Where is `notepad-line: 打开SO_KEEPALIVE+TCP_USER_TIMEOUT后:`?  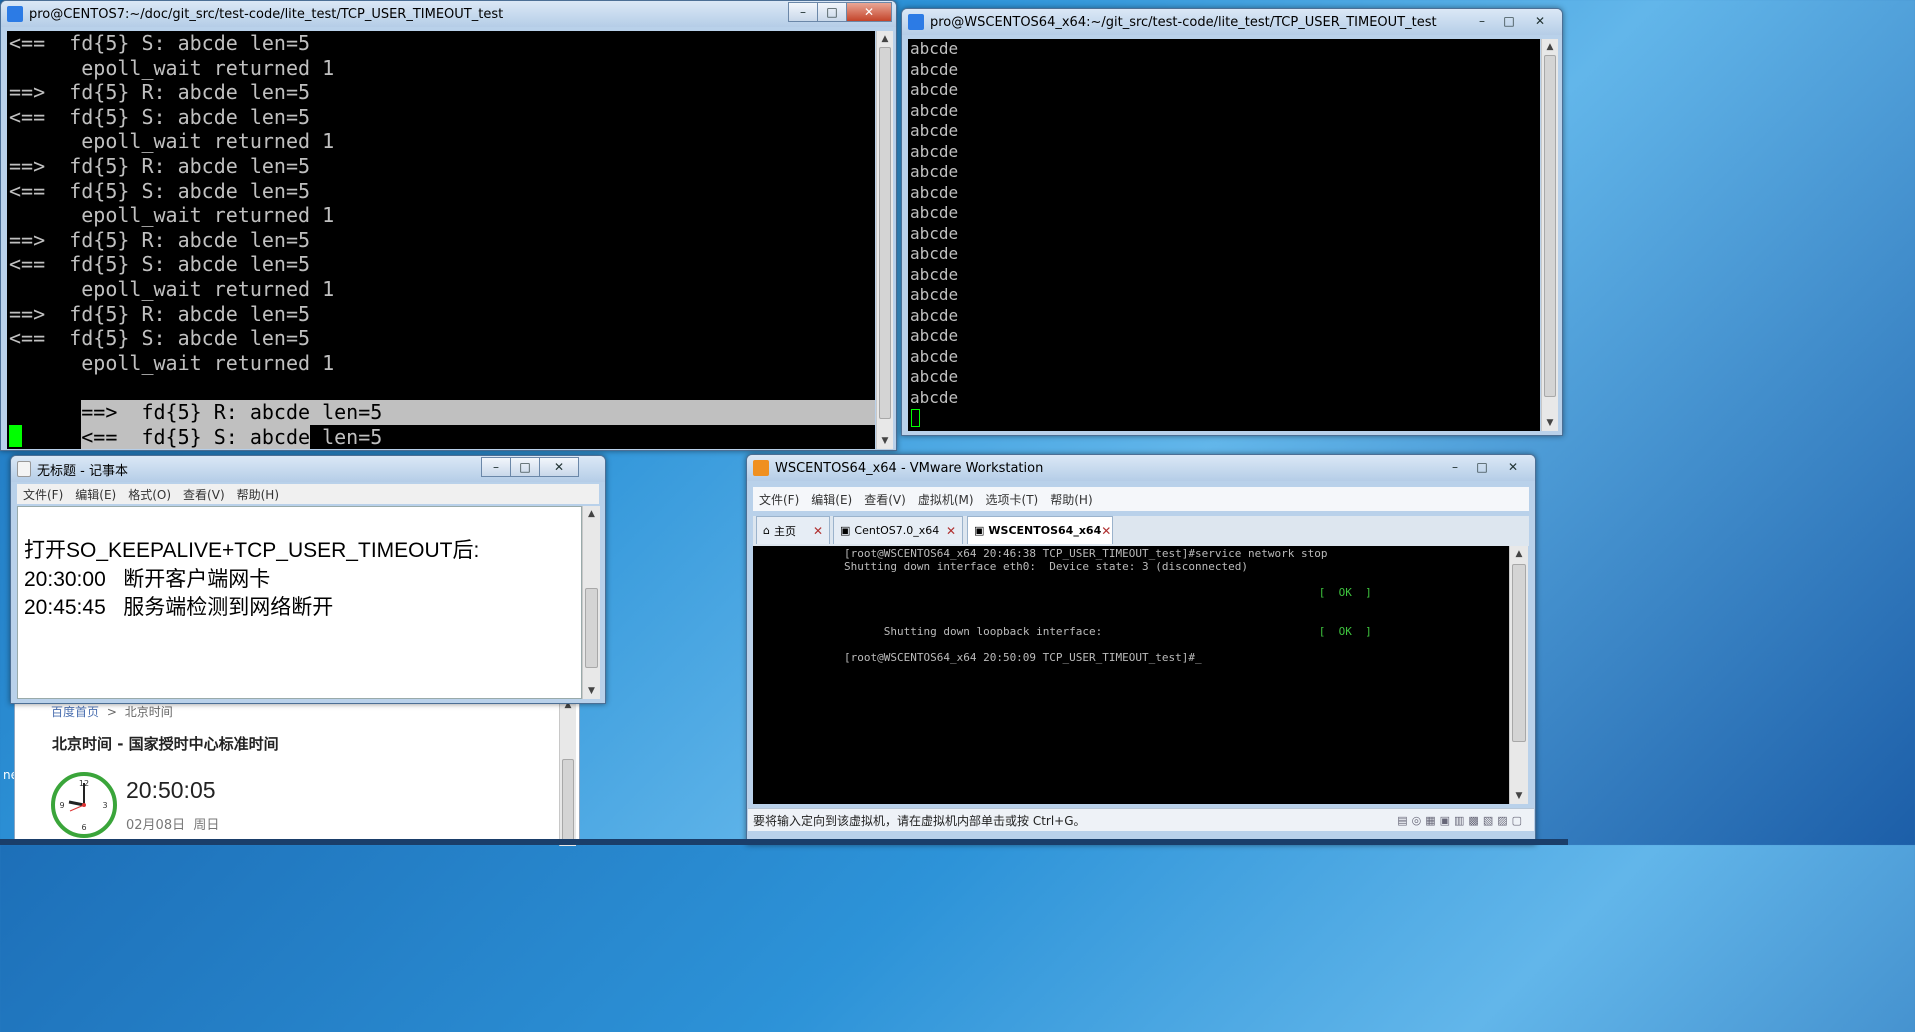 notepad-line: 打开SO_KEEPALIVE+TCP_USER_TIMEOUT后: is located at coordinates (252, 550).